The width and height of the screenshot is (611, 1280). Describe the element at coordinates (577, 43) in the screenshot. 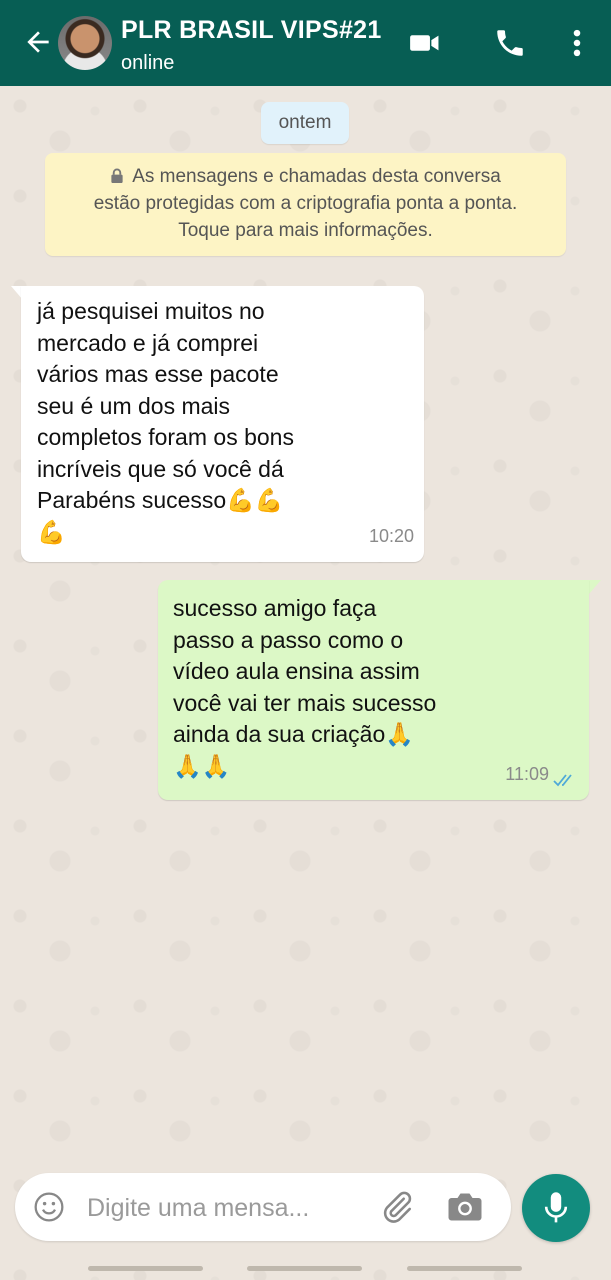

I see `more-vertical-icon` at that location.